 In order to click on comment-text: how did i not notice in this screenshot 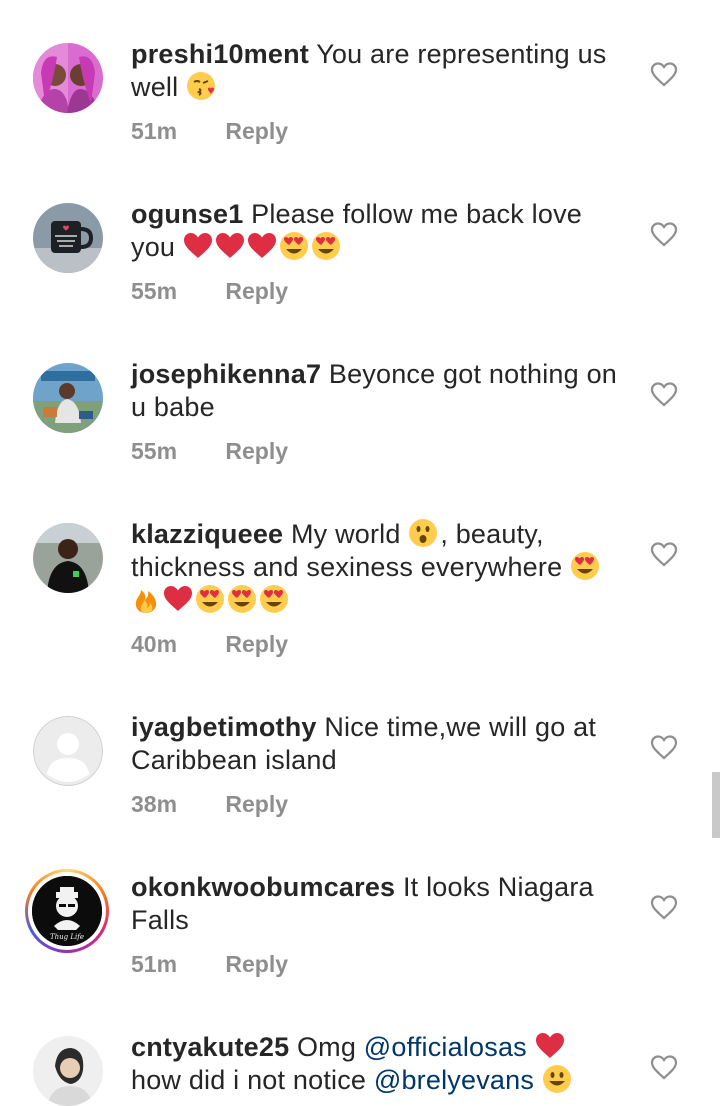, I will do `click(249, 1080)`.